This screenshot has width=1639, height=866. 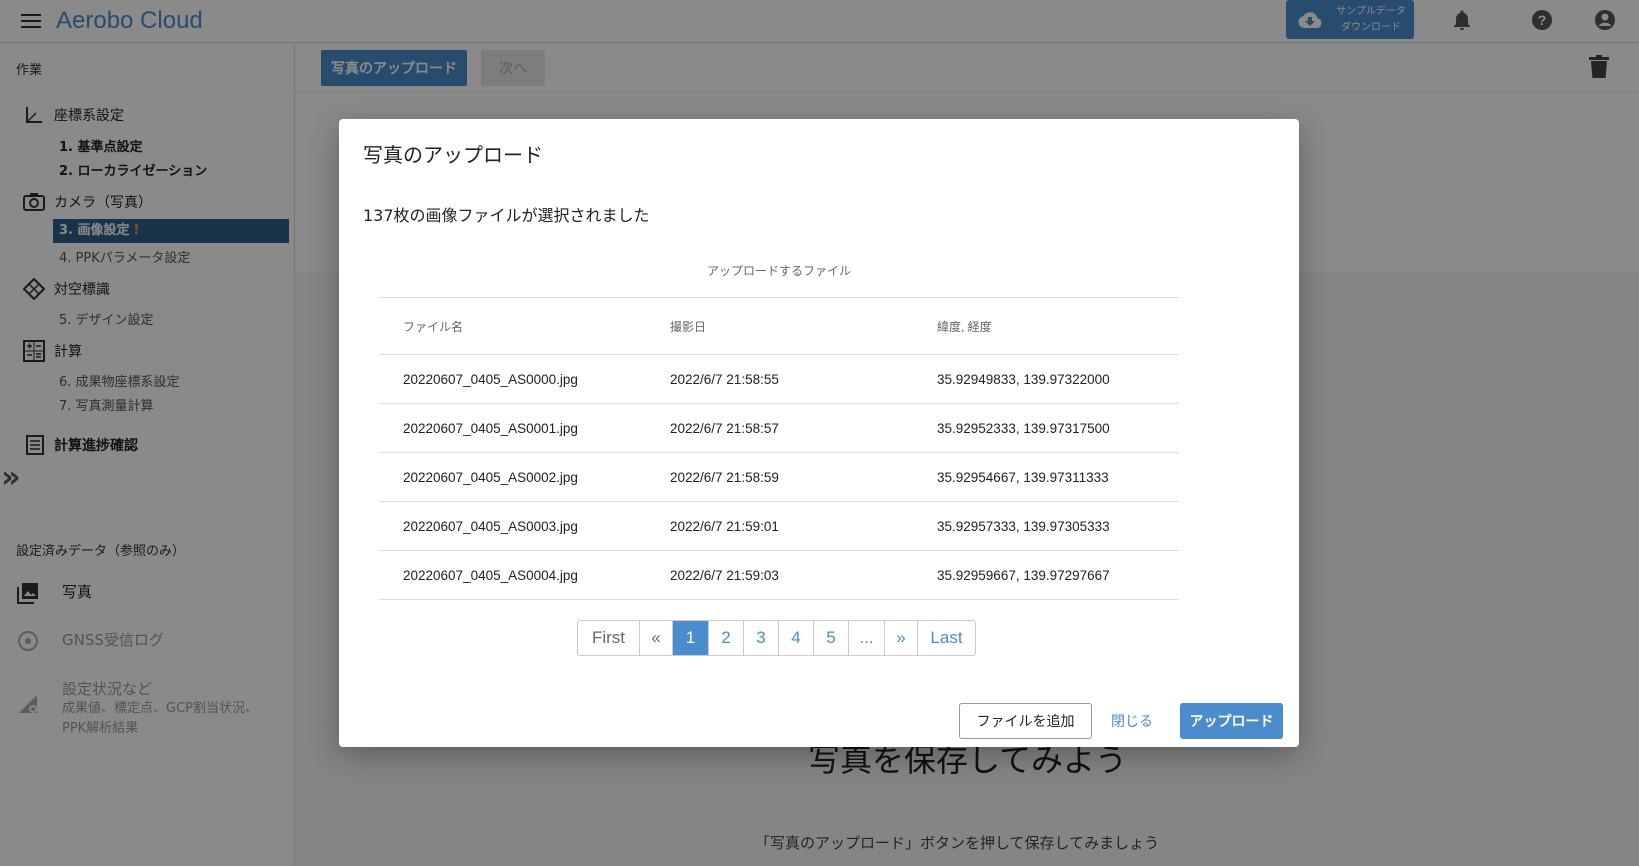 I want to click on selected-count-text: 137枚の画像ファイルが選択されました, so click(x=506, y=215).